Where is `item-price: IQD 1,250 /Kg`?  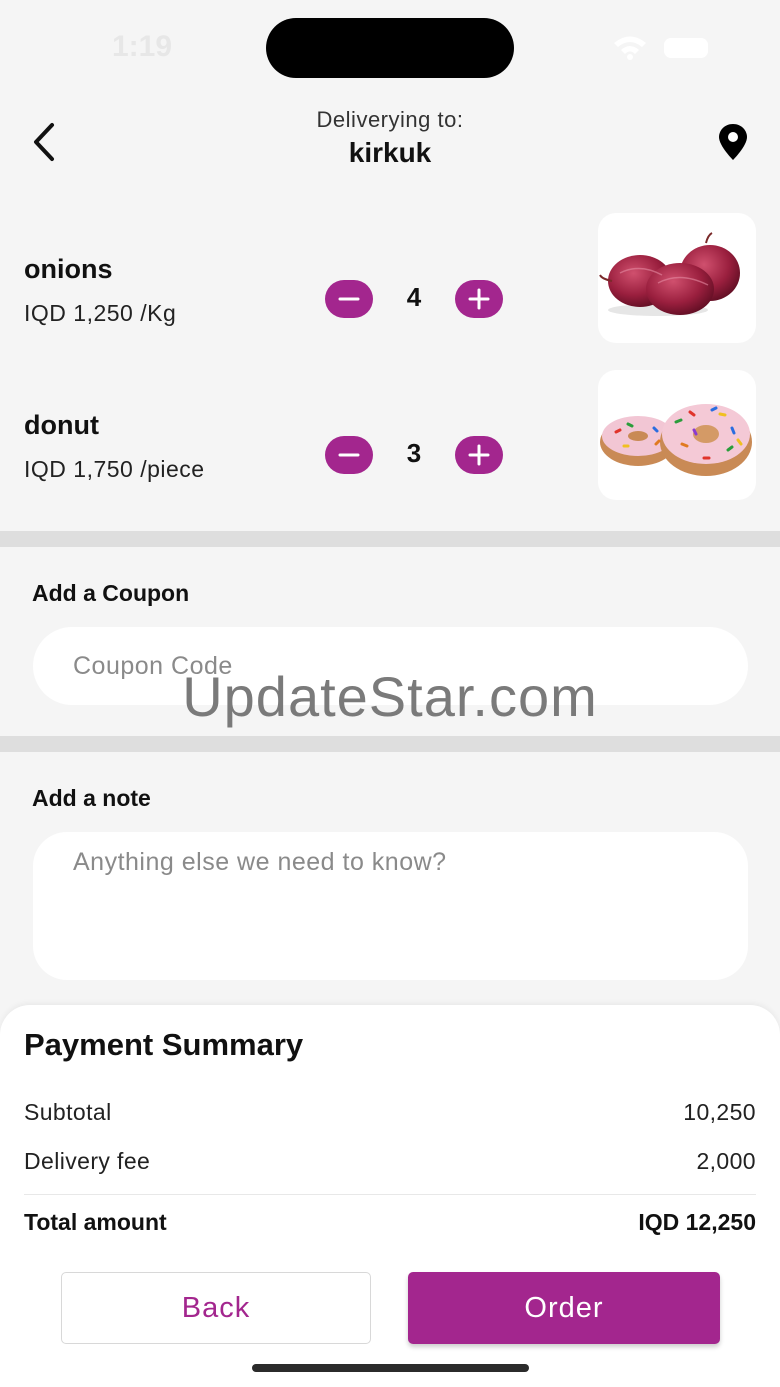
item-price: IQD 1,250 /Kg is located at coordinates (100, 313).